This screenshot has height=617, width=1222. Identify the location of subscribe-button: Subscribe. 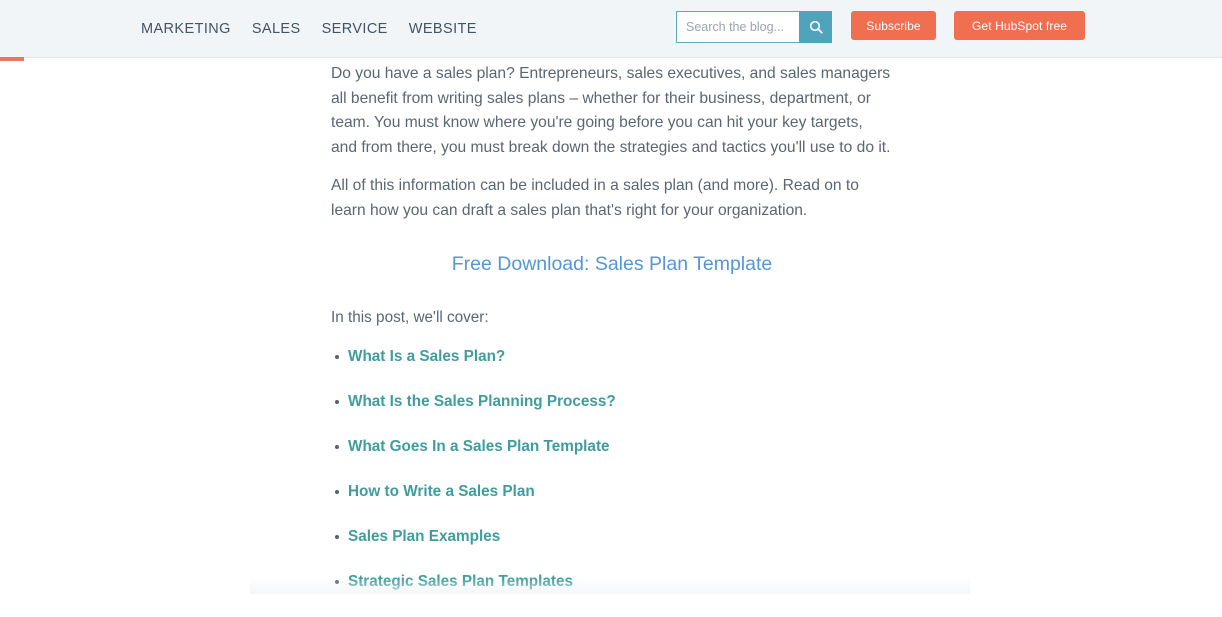
(893, 25).